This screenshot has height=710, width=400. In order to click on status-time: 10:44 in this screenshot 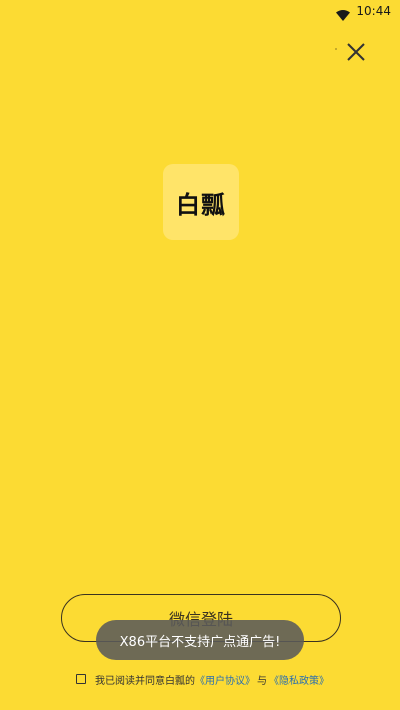, I will do `click(373, 11)`.